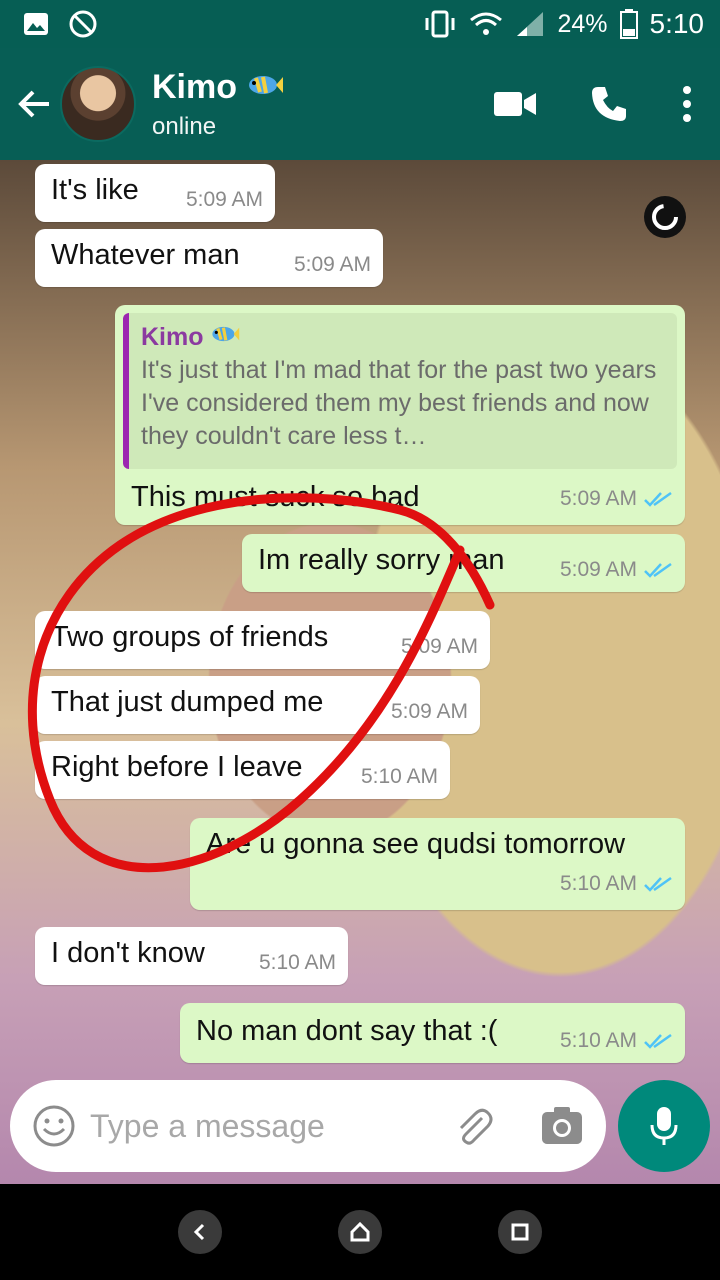  Describe the element at coordinates (207, 1126) in the screenshot. I see `message-input: Type a message` at that location.